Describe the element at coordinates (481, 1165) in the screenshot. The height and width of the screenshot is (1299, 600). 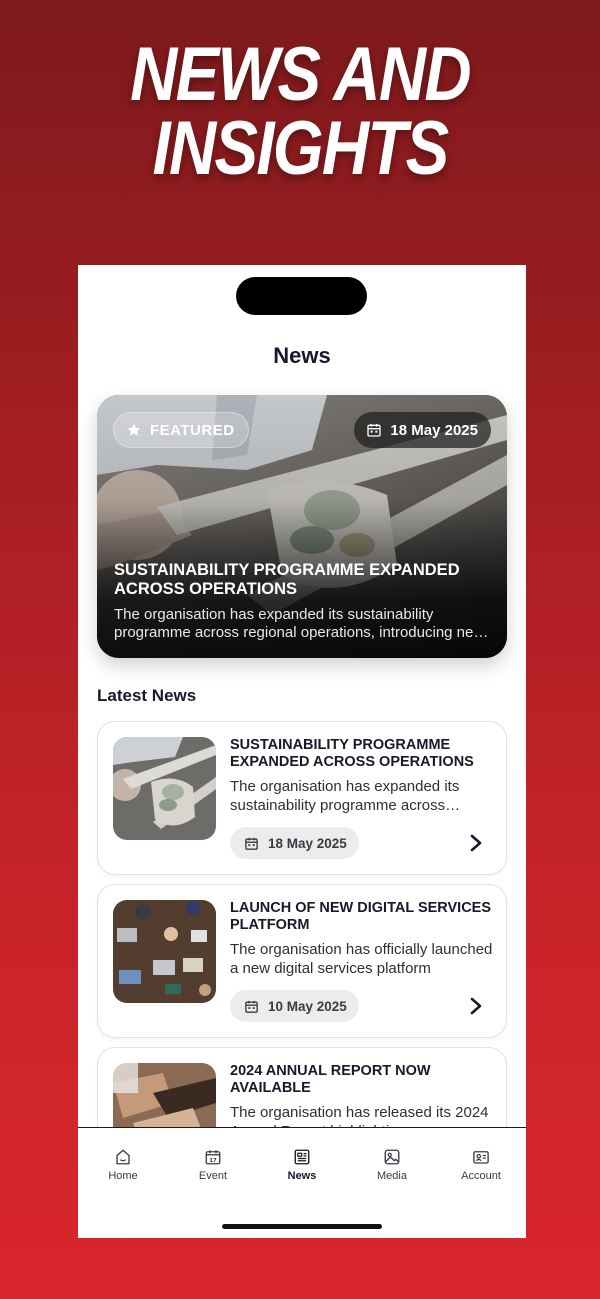
I see `tab-account: Account` at that location.